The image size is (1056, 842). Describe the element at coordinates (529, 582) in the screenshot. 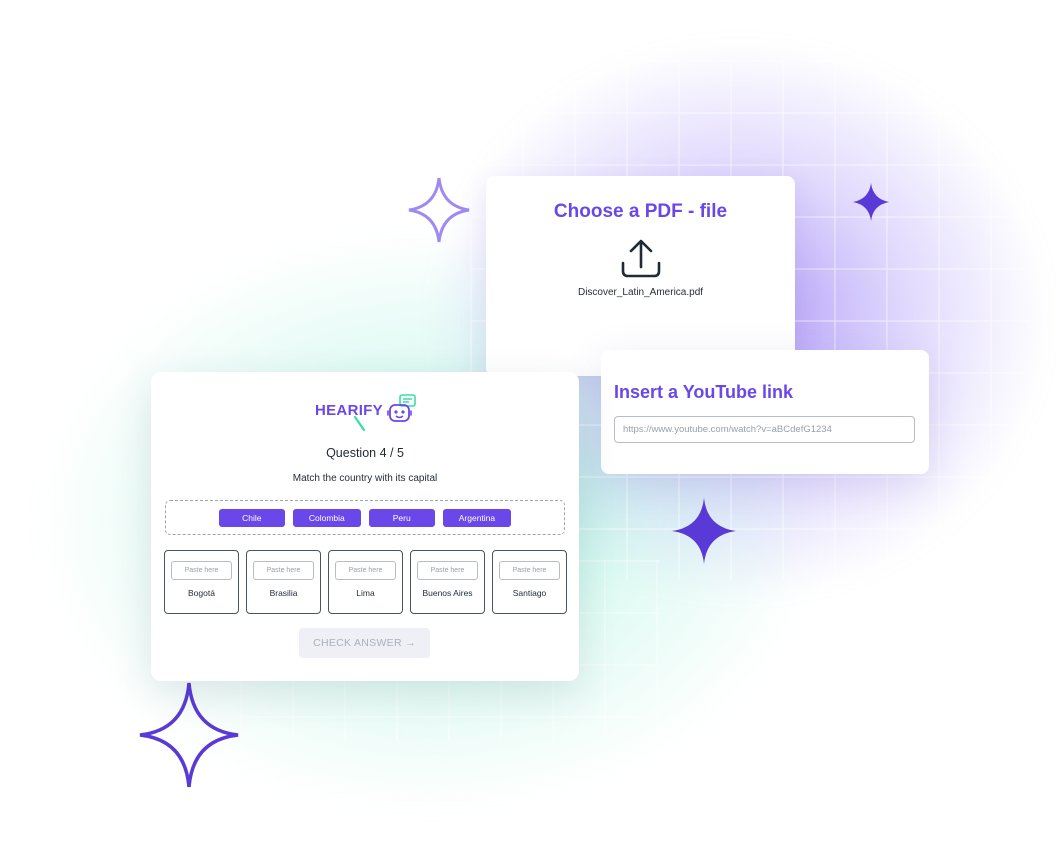

I see `answer-slot: Paste here Santiago` at that location.